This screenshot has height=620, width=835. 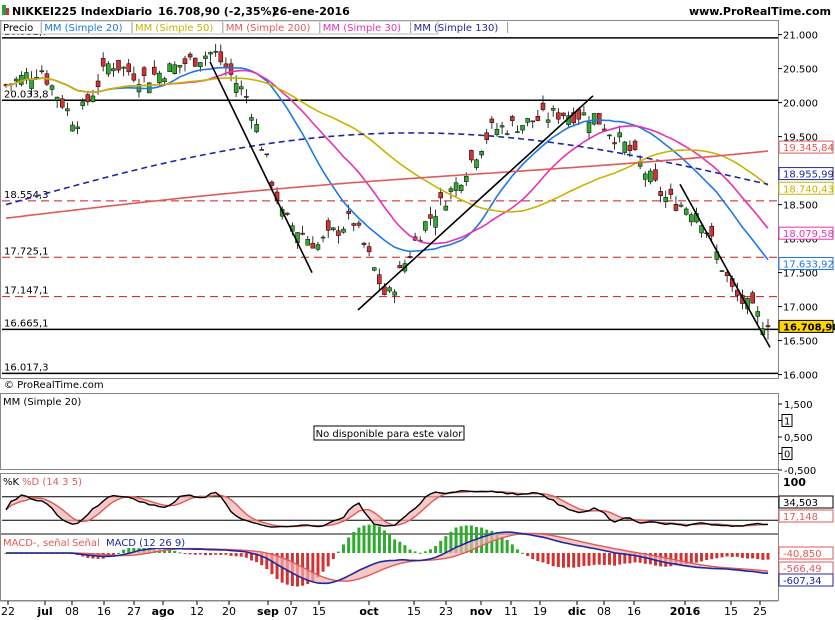 I want to click on price-badge-label: 18.740,43, so click(x=808, y=189).